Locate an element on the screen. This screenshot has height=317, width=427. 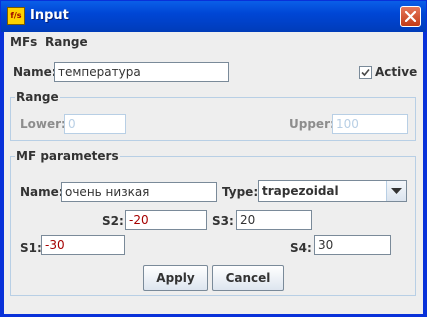
lower-label: Lower: is located at coordinates (43, 124).